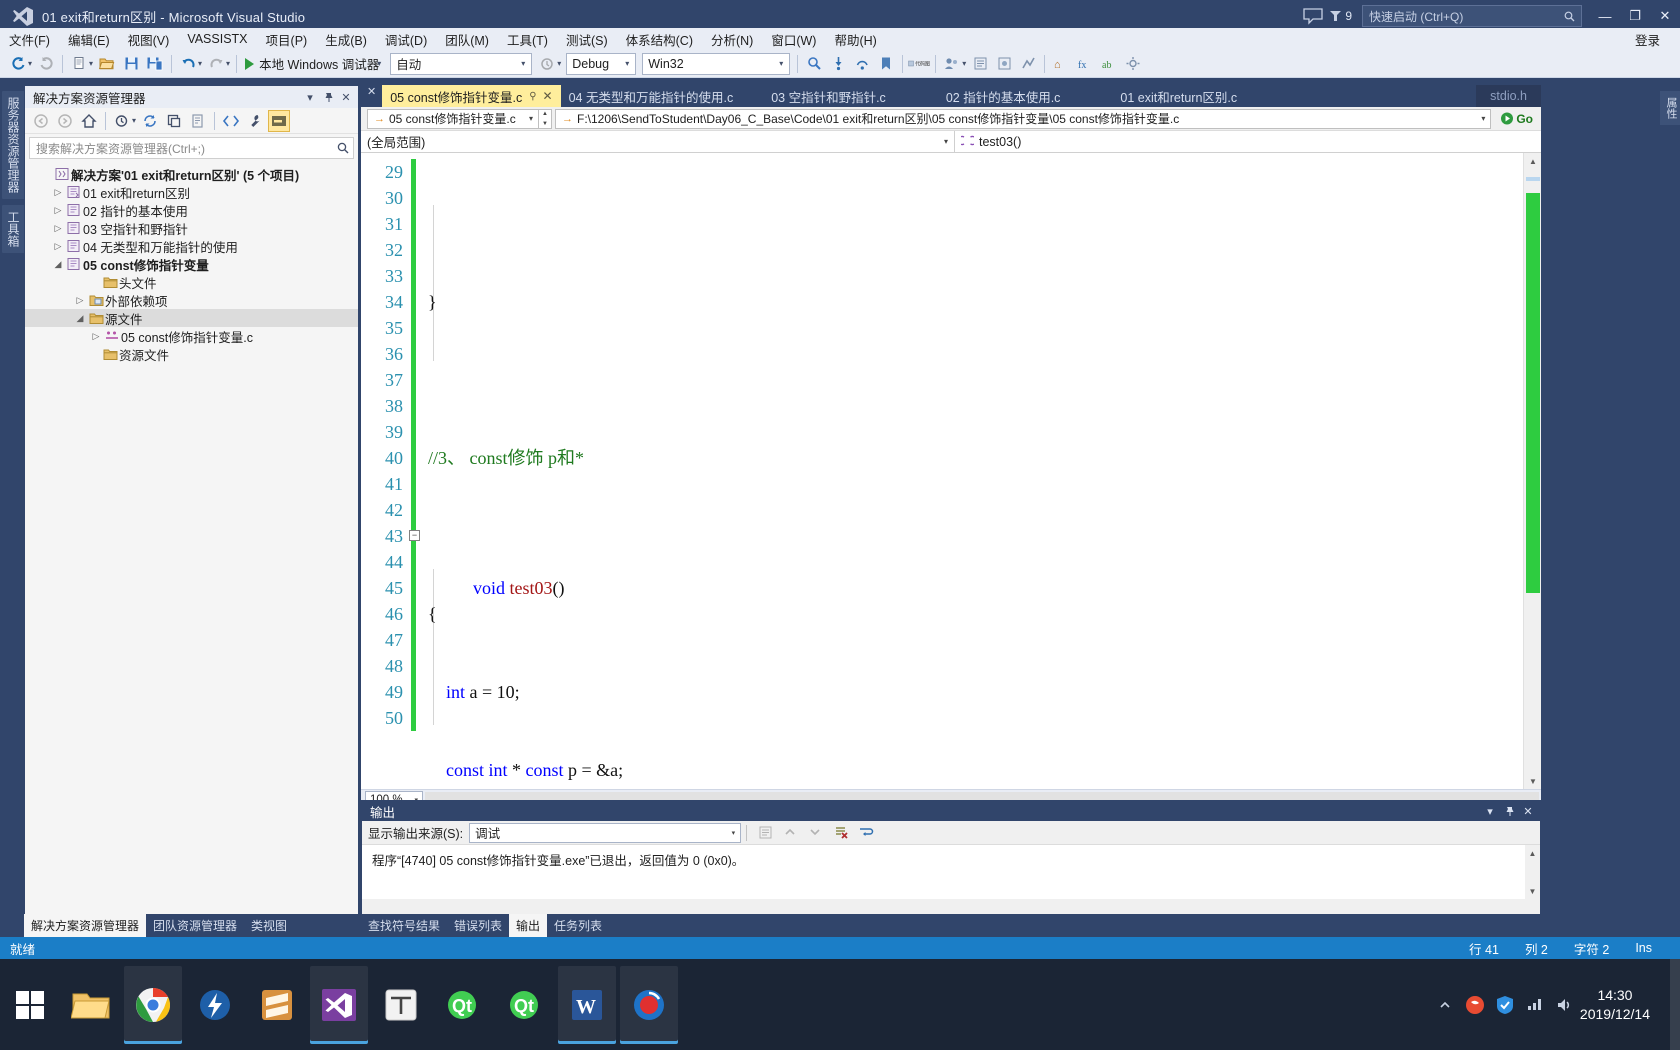 The width and height of the screenshot is (1680, 1050). Describe the element at coordinates (964, 63) in the screenshot. I see `team-explorer-caret-icon: ▾` at that location.